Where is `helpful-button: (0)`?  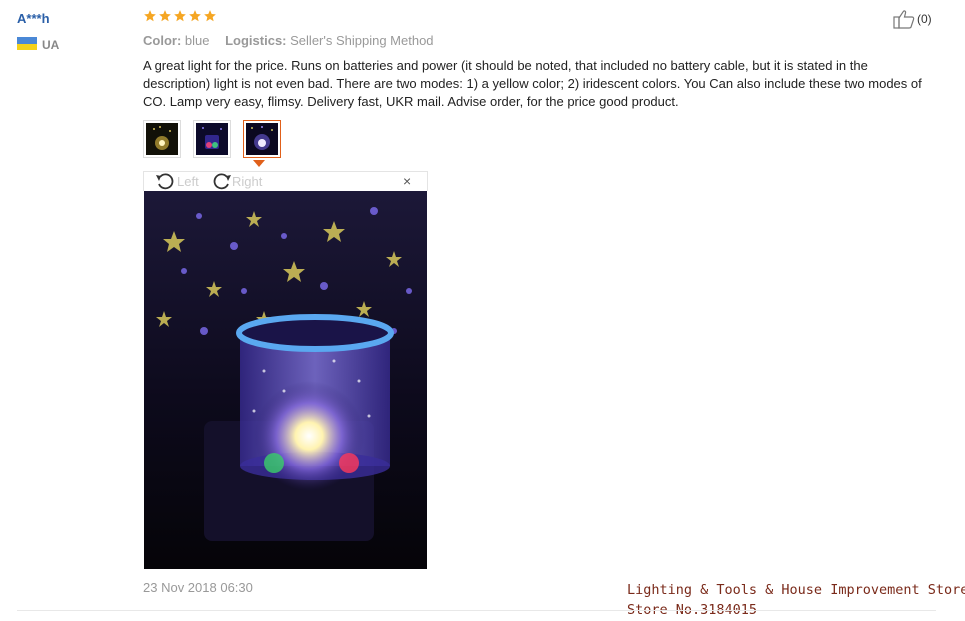 helpful-button: (0) is located at coordinates (912, 19).